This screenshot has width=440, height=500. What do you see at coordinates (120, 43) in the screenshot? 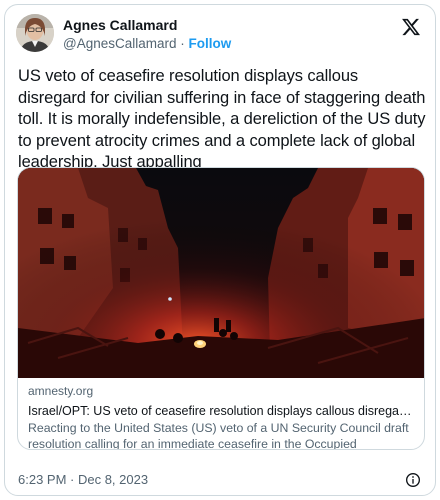
I see `author-handle: @AgnesCallamard` at bounding box center [120, 43].